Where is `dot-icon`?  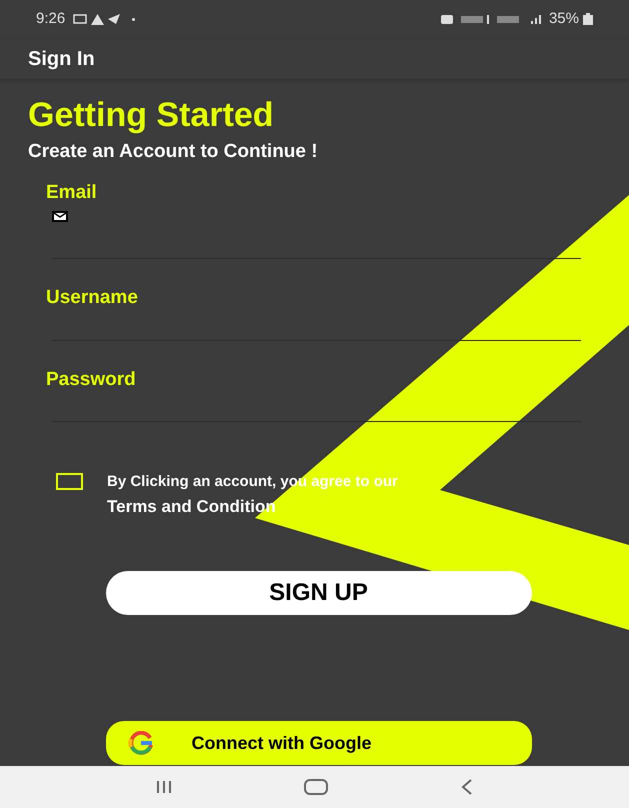
dot-icon is located at coordinates (134, 19).